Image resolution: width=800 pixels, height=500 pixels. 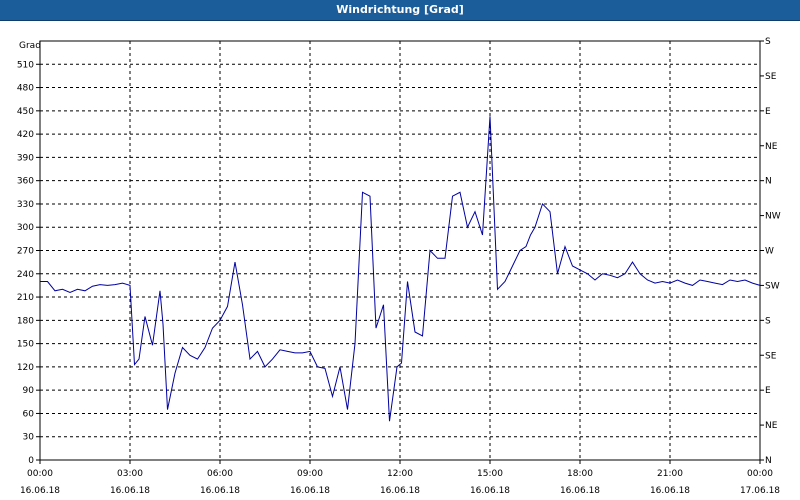 What do you see at coordinates (29, 414) in the screenshot?
I see `y-tick-label: 60` at bounding box center [29, 414].